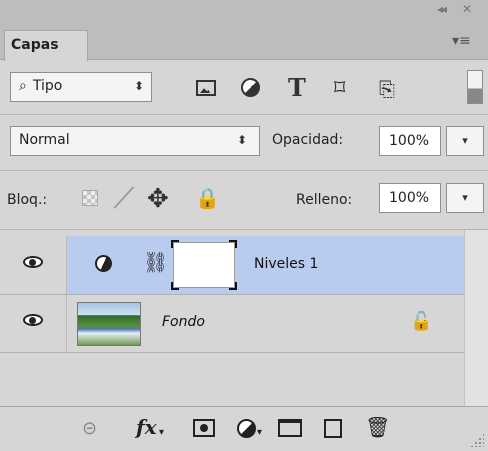 The image size is (488, 451). What do you see at coordinates (297, 87) in the screenshot?
I see `type-filter-icon: T` at bounding box center [297, 87].